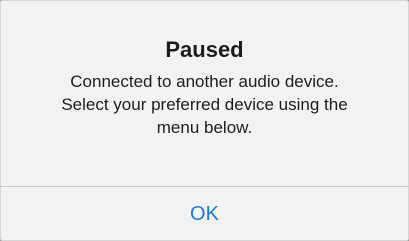 This screenshot has width=409, height=241. Describe the element at coordinates (204, 81) in the screenshot. I see `alert-message-line: Connected to another audio device.` at that location.